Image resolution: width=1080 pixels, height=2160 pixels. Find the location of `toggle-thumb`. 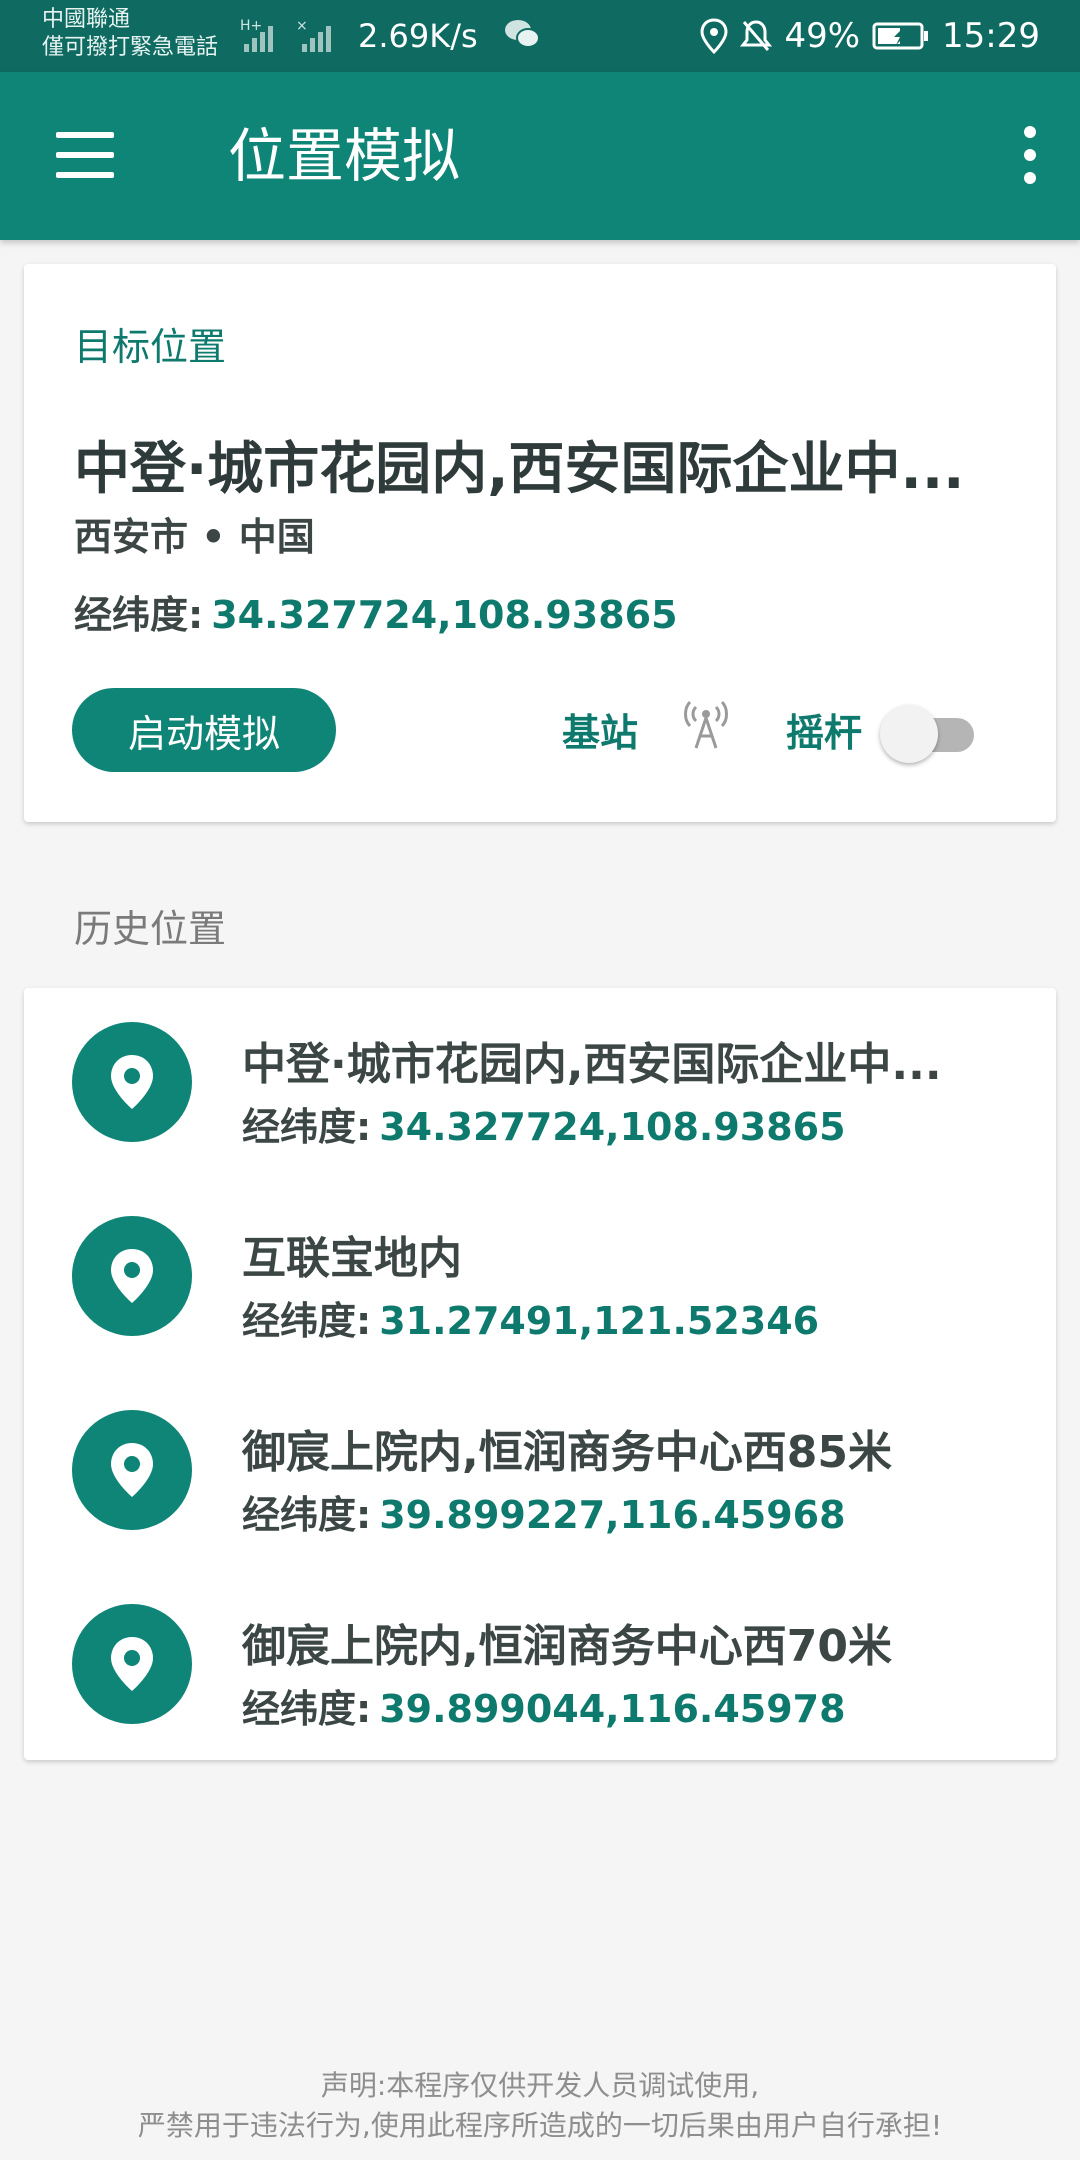

toggle-thumb is located at coordinates (909, 734).